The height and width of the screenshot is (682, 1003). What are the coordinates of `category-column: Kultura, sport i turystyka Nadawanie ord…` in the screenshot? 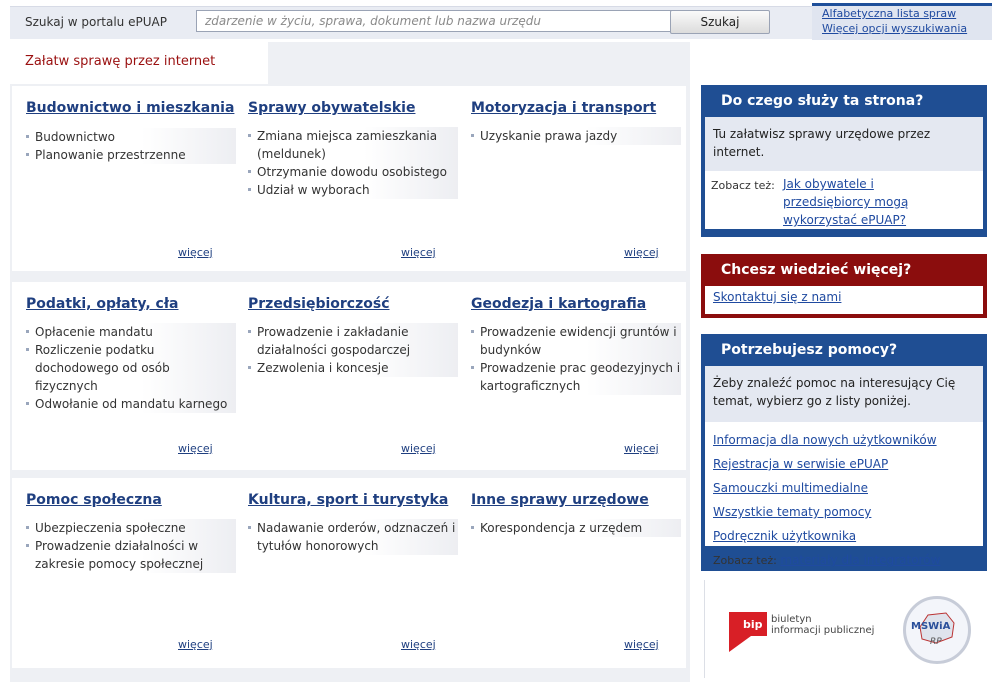 It's located at (353, 523).